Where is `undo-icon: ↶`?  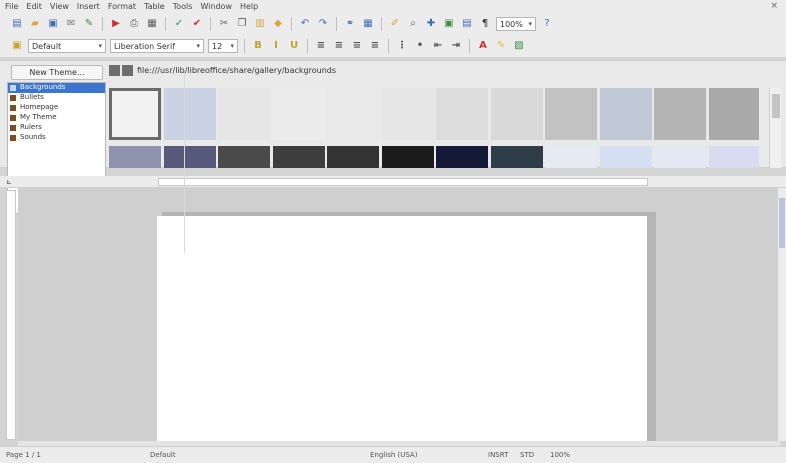
undo-icon: ↶ is located at coordinates (305, 24).